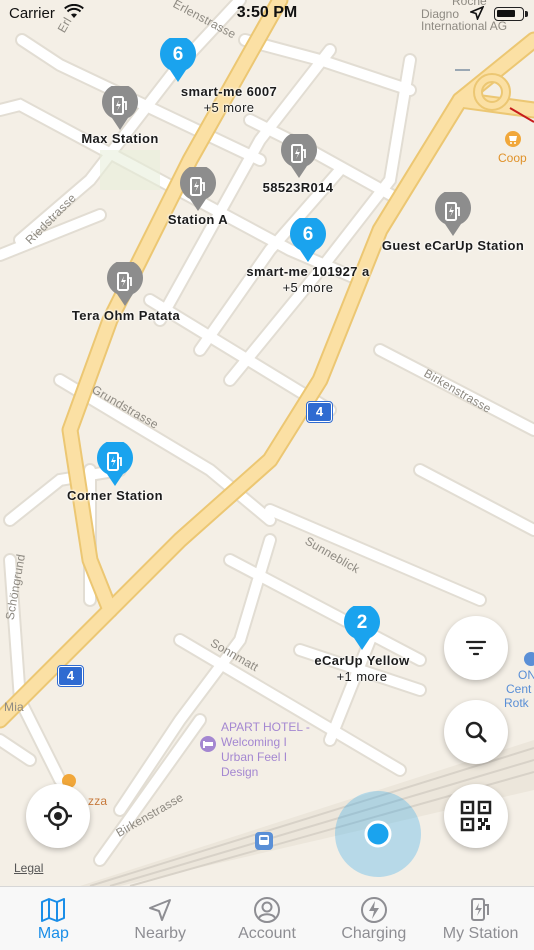 The image size is (534, 950). I want to click on coop-icon, so click(513, 139).